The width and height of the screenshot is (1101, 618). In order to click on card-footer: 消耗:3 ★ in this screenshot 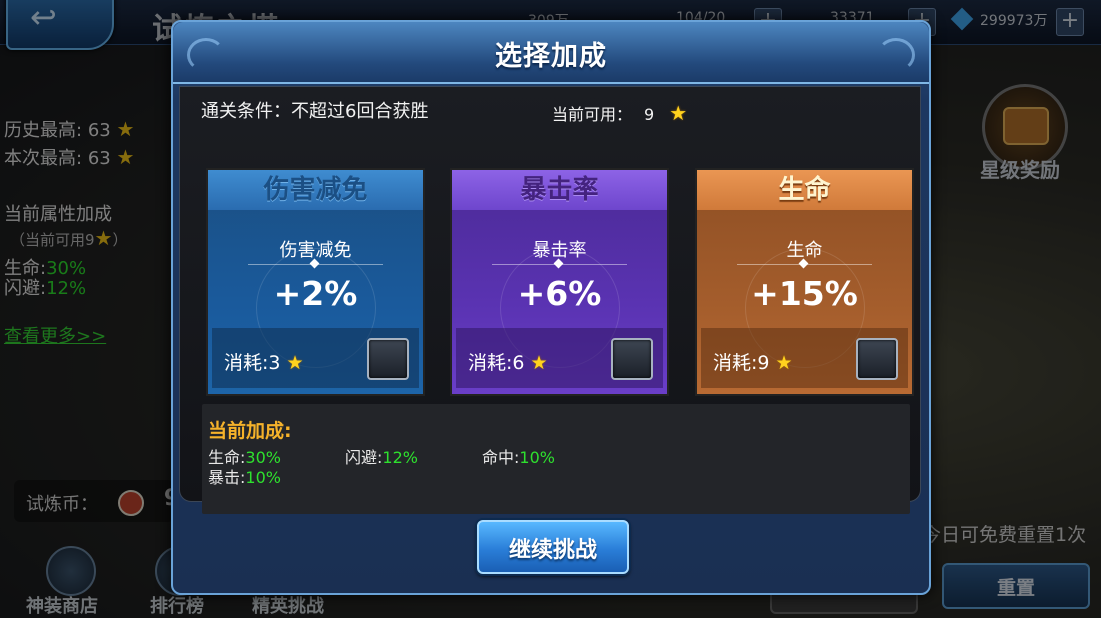, I will do `click(315, 358)`.